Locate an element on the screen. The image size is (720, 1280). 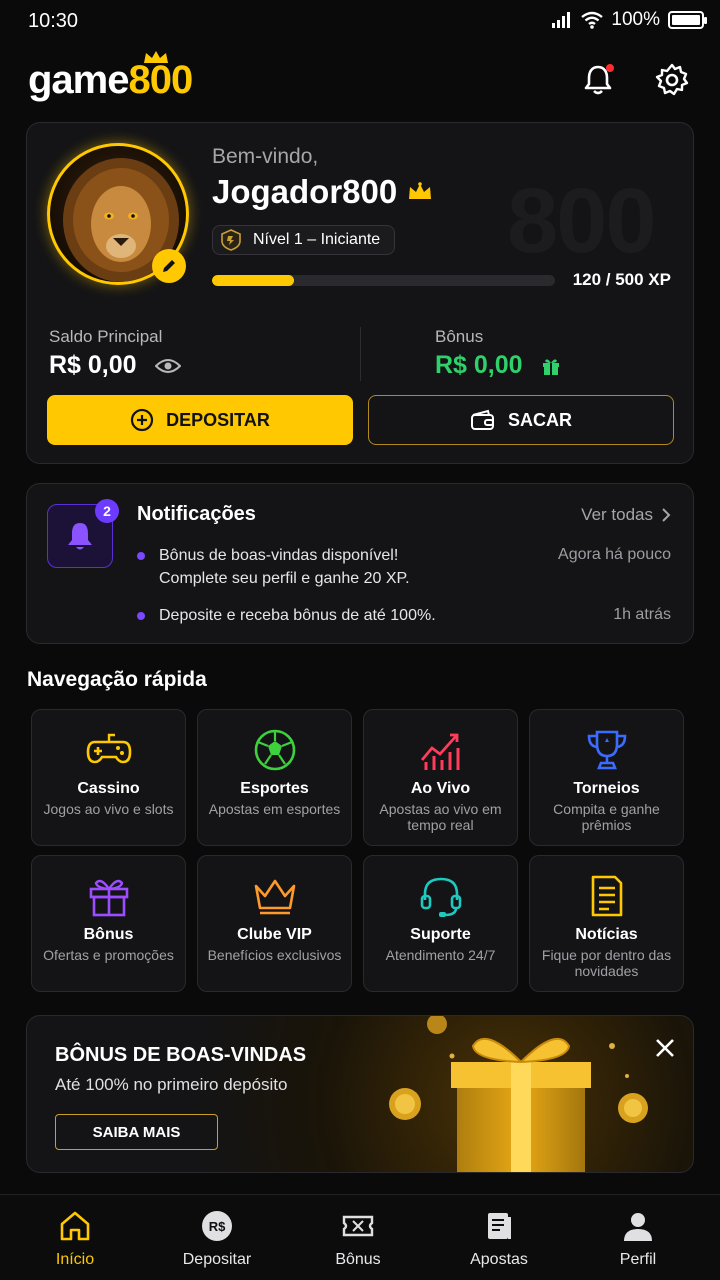
bottom-navigation: Início R$ Depositar Bônus Apostas Perfil is located at coordinates (360, 1237).